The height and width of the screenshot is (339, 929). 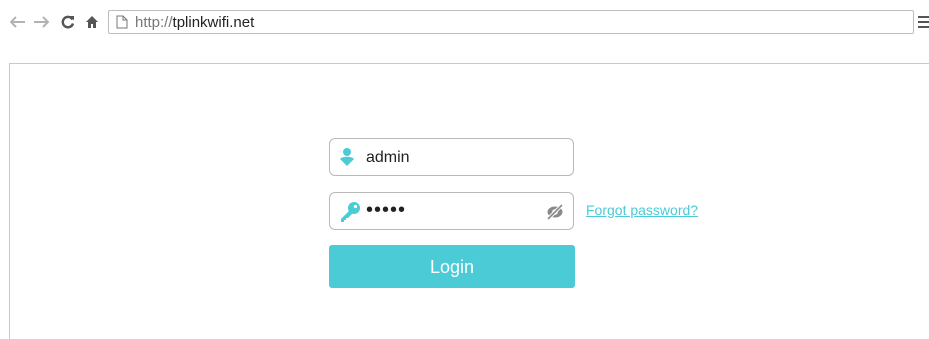 I want to click on eye-hidden-icon, so click(x=555, y=212).